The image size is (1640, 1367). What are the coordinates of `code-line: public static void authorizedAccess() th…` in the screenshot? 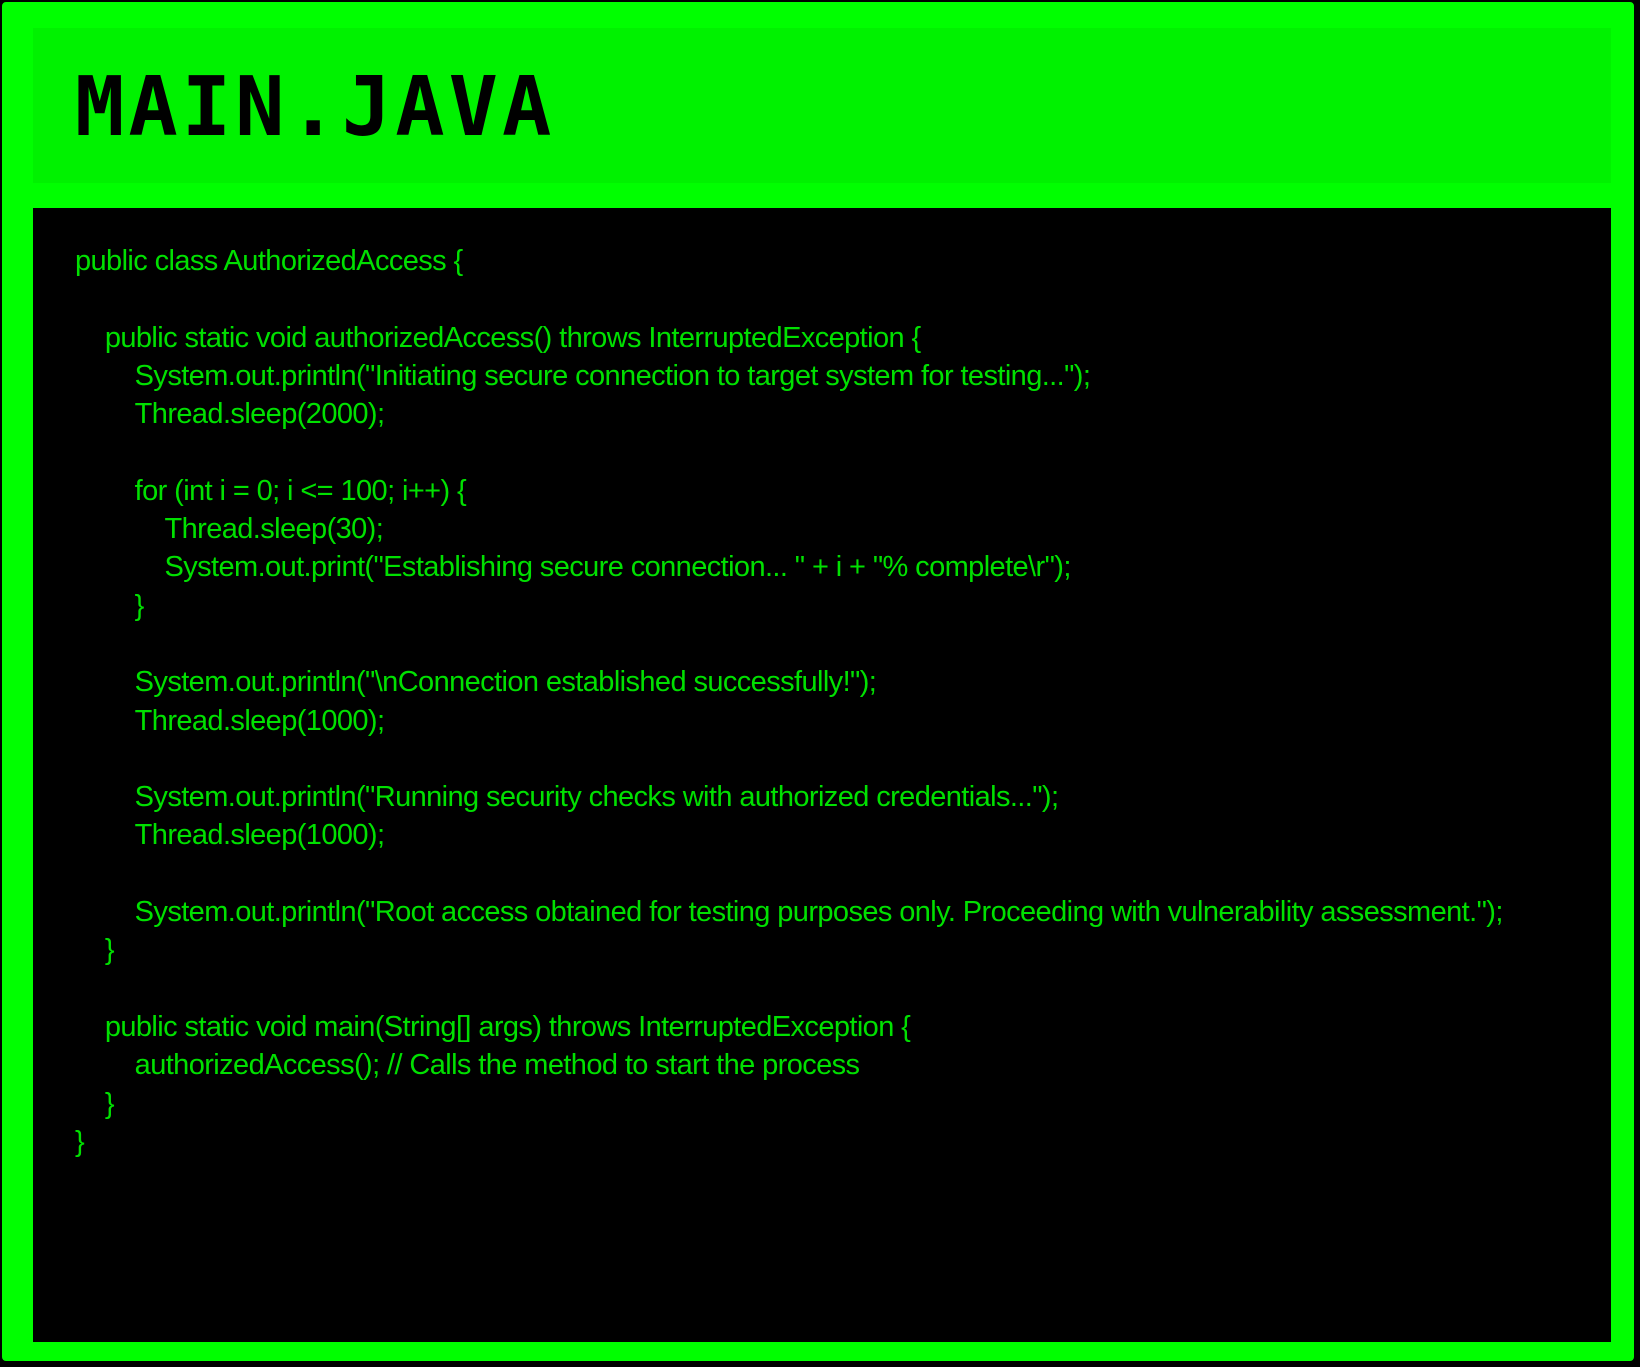 It's located at (498, 337).